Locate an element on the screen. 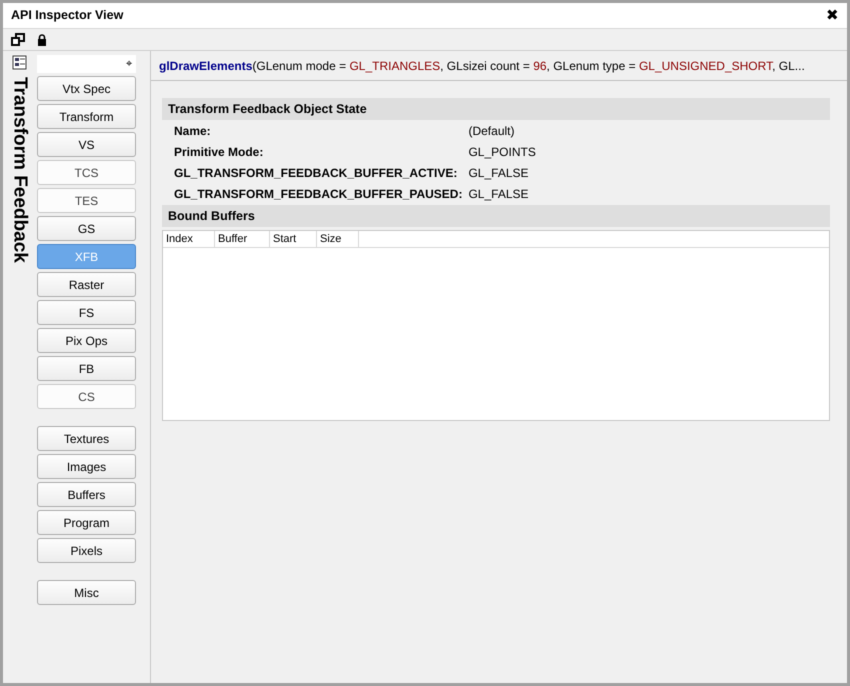 The image size is (850, 686). pipeline-button: VS is located at coordinates (86, 144).